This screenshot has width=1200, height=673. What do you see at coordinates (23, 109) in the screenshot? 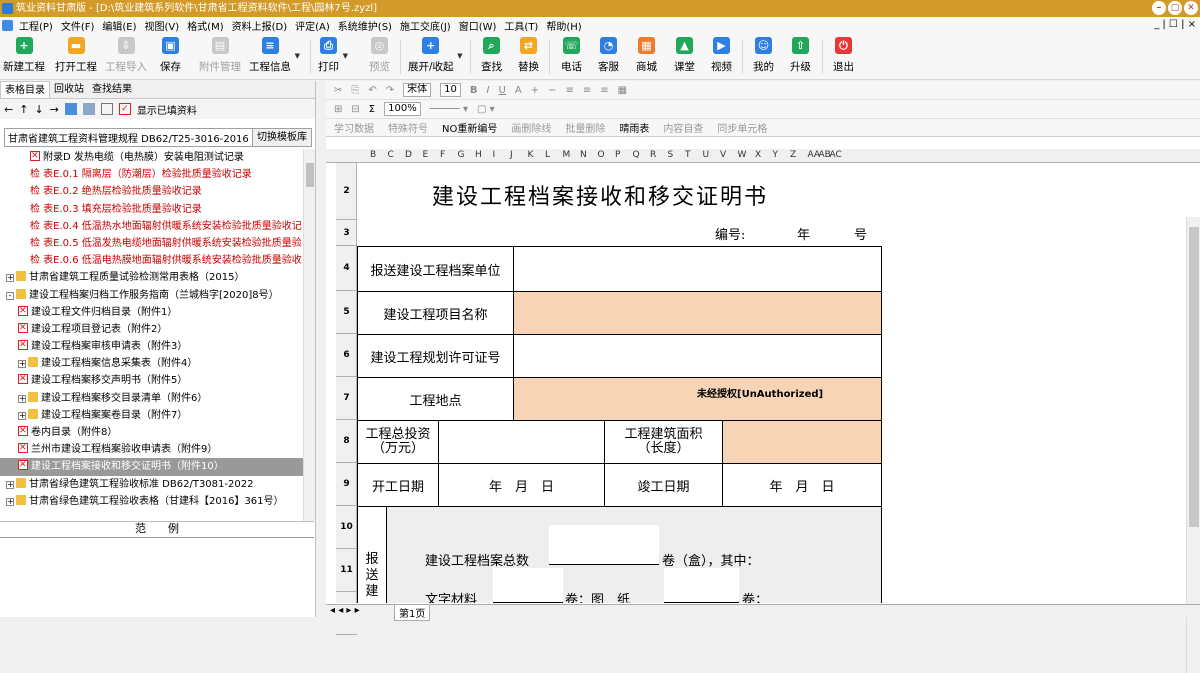
I see `arrow-up-icon: ↑` at bounding box center [23, 109].